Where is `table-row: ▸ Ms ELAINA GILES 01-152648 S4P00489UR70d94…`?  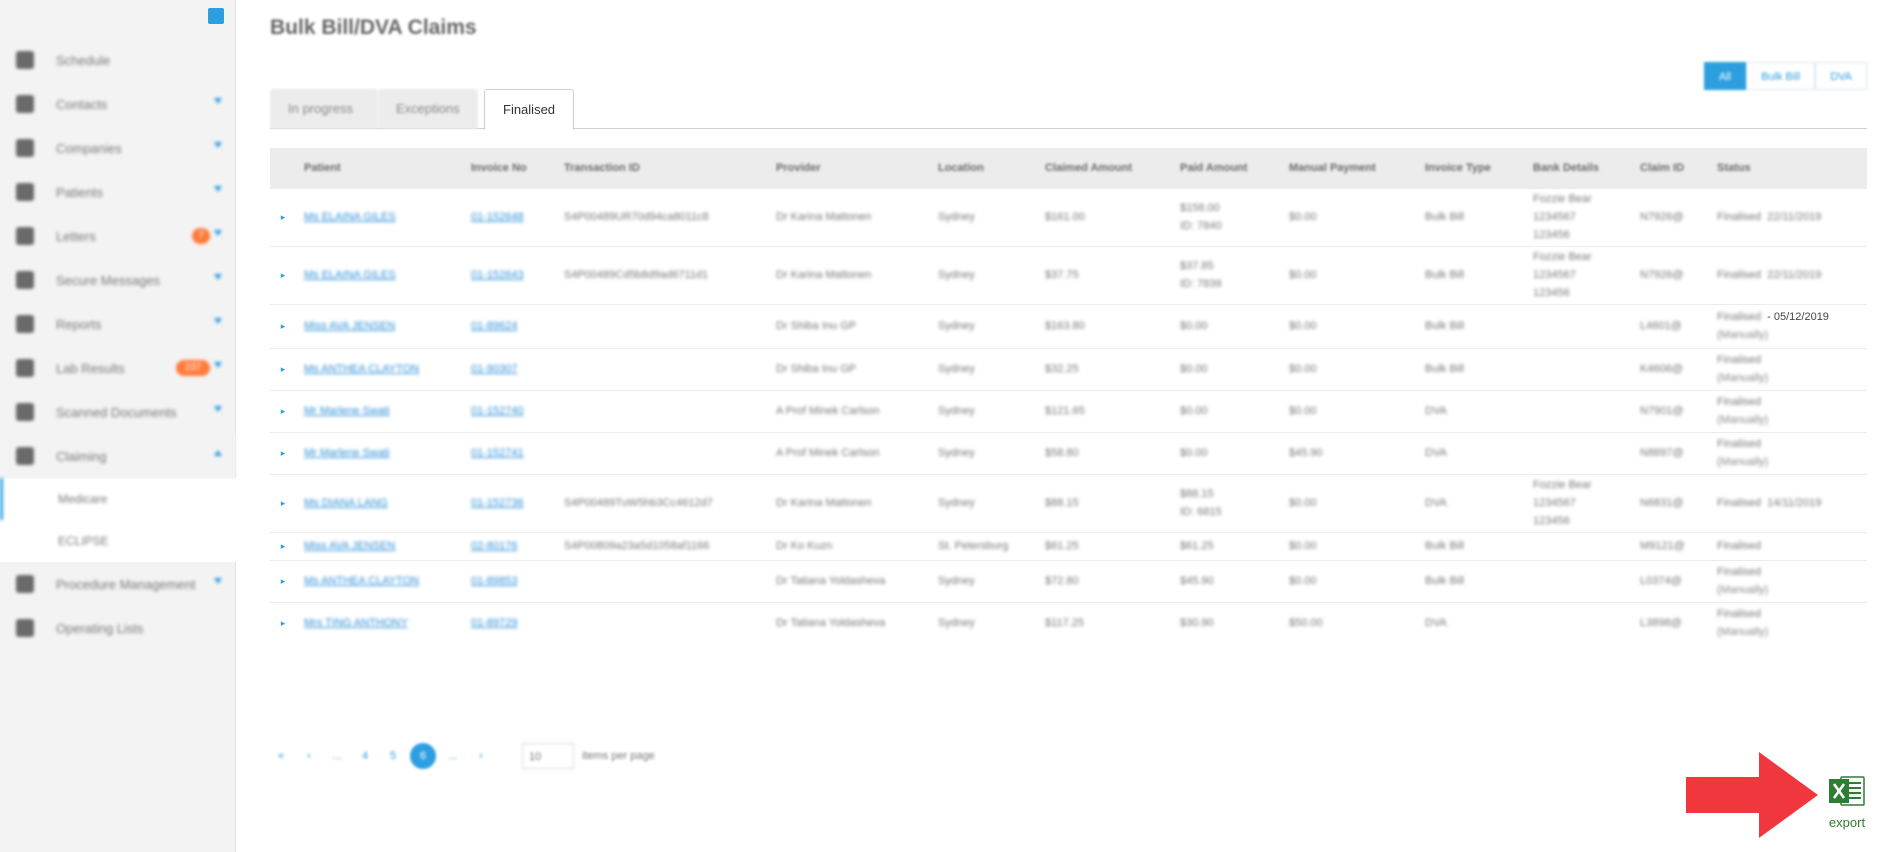
table-row: ▸ Ms ELAINA GILES 01-152648 S4P00489UR70d94… is located at coordinates (1068, 216).